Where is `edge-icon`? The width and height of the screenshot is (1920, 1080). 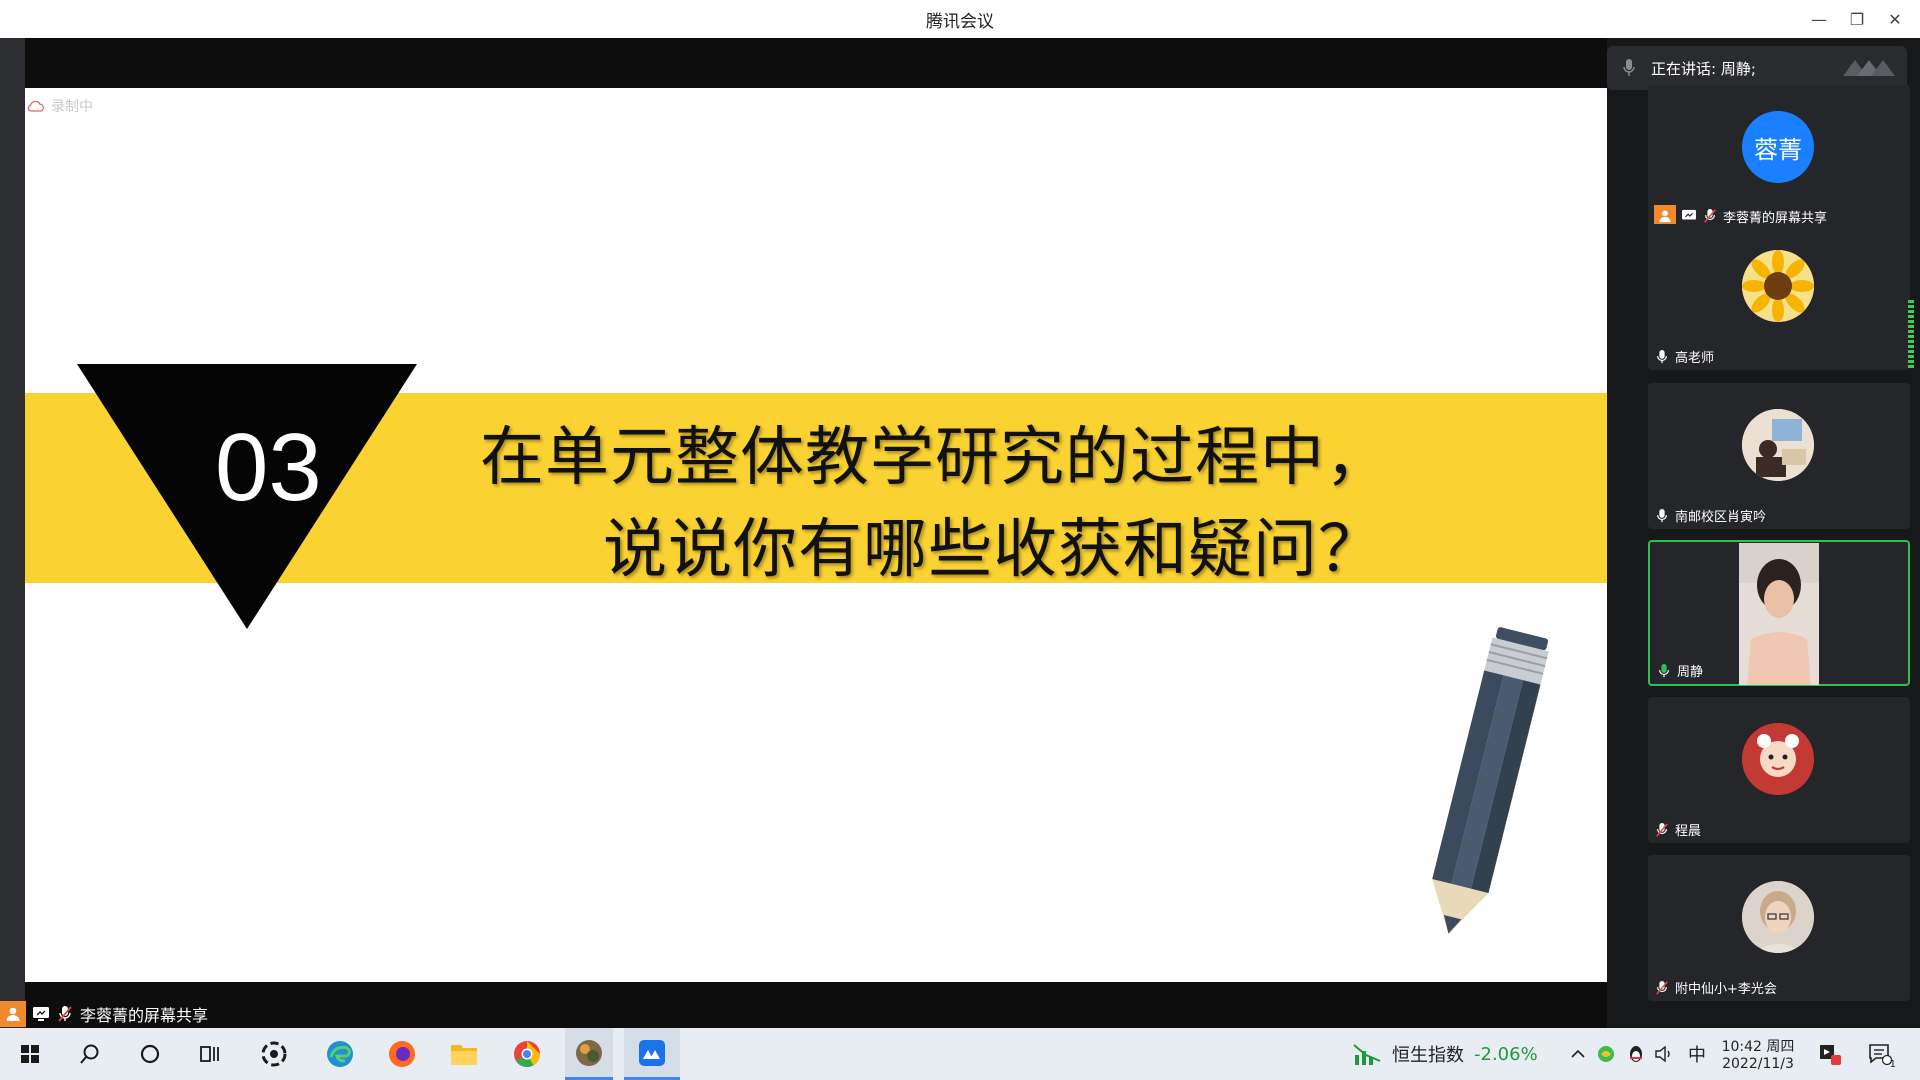
edge-icon is located at coordinates (340, 1054).